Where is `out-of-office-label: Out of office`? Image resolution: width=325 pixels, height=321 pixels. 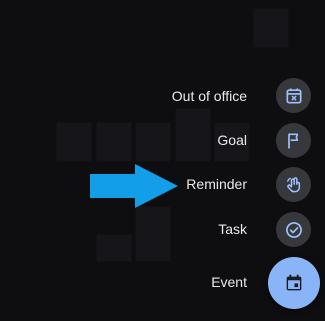 out-of-office-label: Out of office is located at coordinates (209, 96).